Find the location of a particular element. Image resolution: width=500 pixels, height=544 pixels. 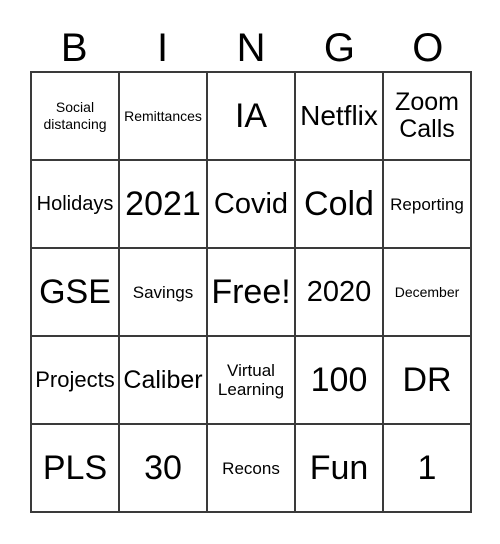

bingo-cell-label: Recons is located at coordinates (251, 468).